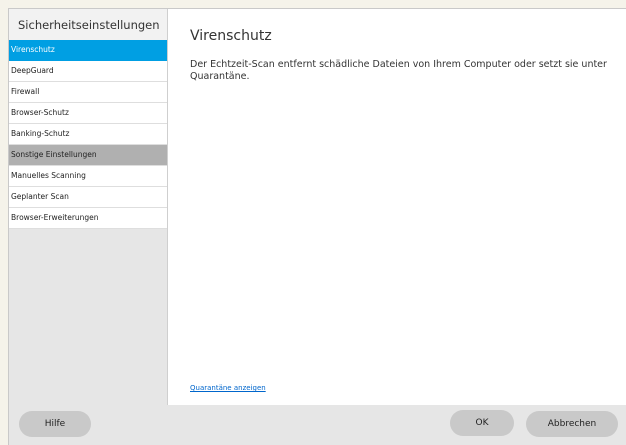  Describe the element at coordinates (88, 50) in the screenshot. I see `sidebar-item-virenschutz: Virenschutz` at that location.